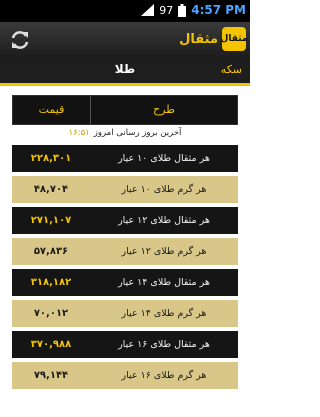 This screenshot has height=417, width=320. What do you see at coordinates (125, 11) in the screenshot?
I see `status-bar: 97 4:57 PM` at bounding box center [125, 11].